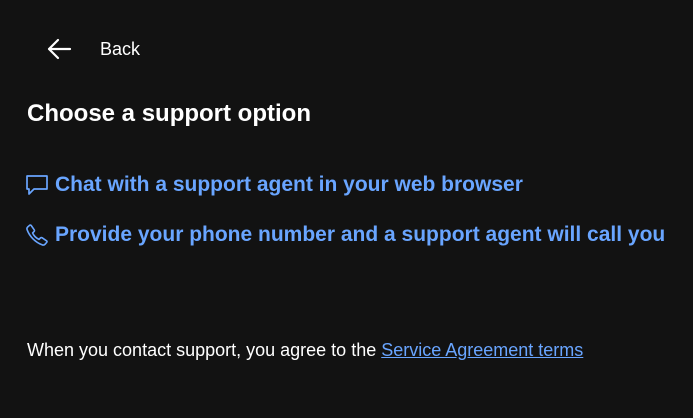 Image resolution: width=693 pixels, height=418 pixels. I want to click on service-agreement-link: Service Agreement terms, so click(482, 350).